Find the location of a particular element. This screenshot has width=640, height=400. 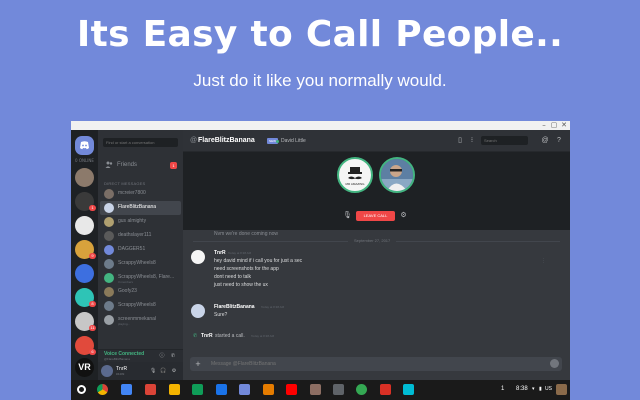

message-author: TnrR is located at coordinates (220, 253).